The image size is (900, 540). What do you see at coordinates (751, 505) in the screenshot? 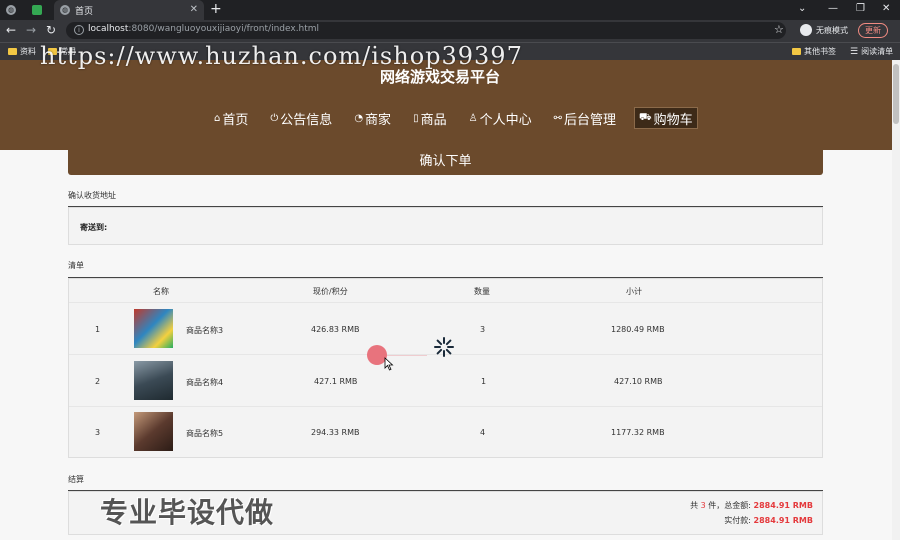
I see `order-total-line: 共 3 件，总金额: 2884.91 RMB` at bounding box center [751, 505].